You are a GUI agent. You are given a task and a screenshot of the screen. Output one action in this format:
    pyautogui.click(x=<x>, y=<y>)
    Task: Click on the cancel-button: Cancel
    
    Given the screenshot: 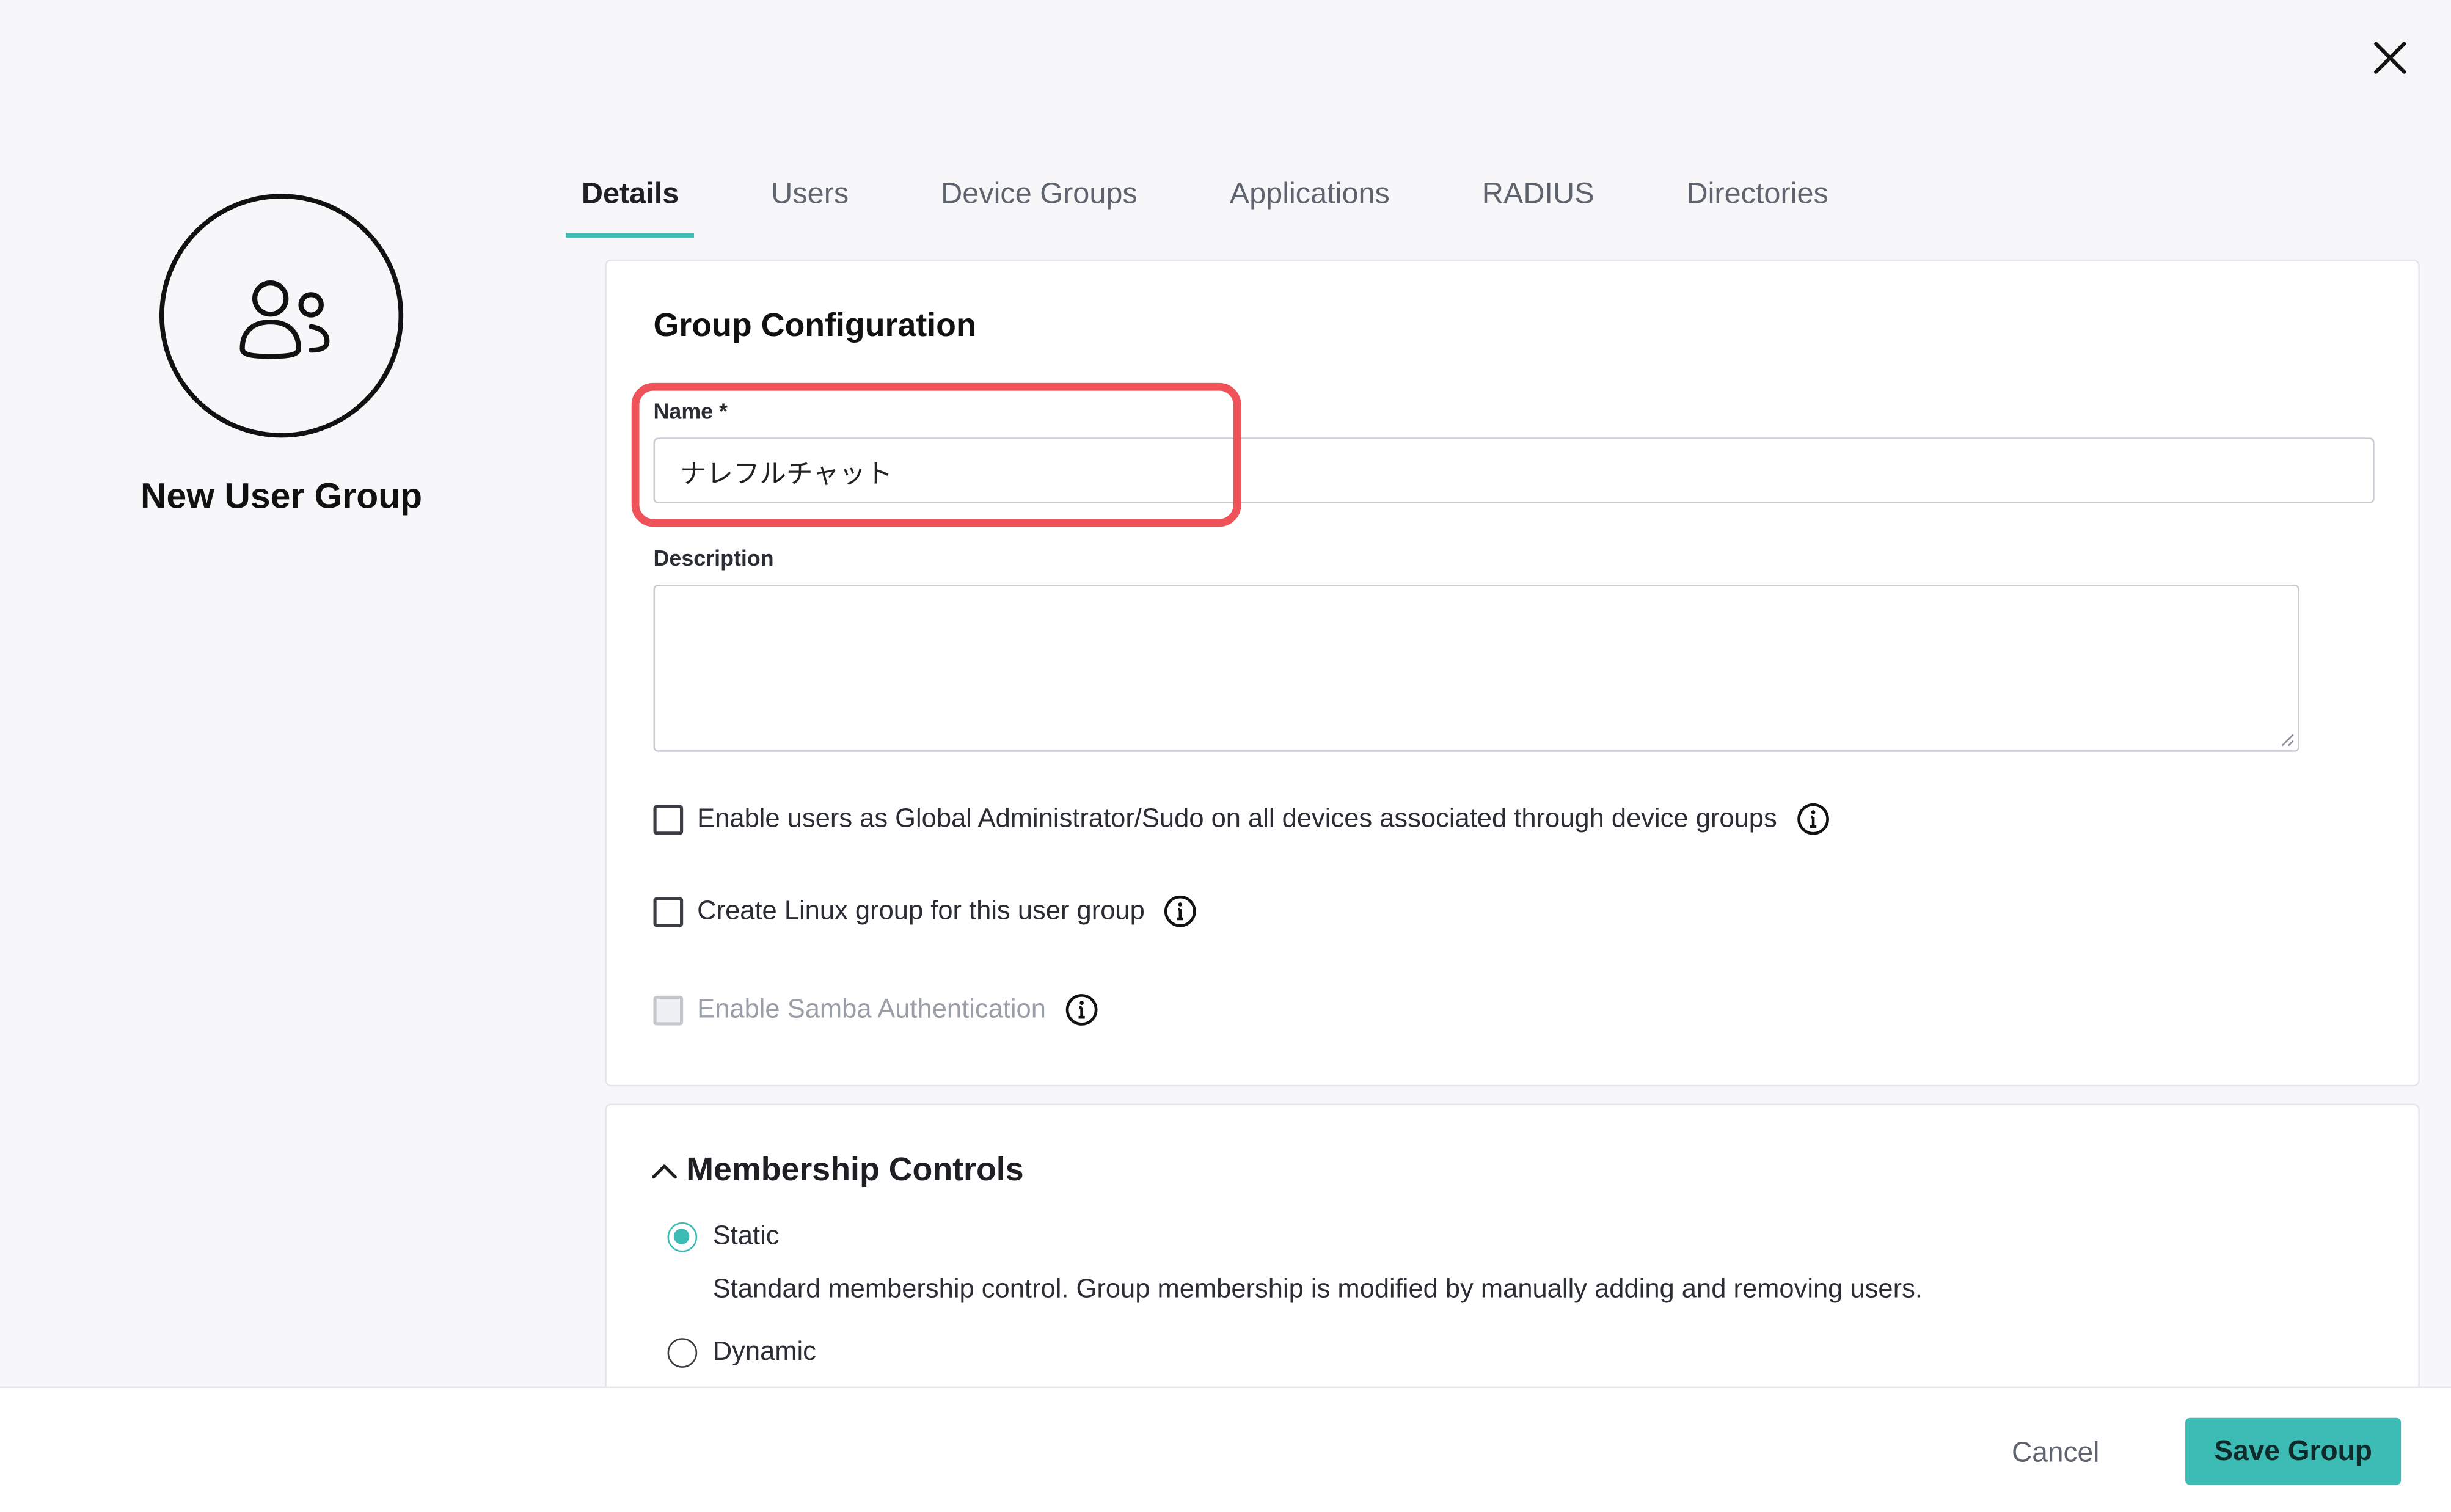 What is the action you would take?
    pyautogui.click(x=2055, y=1452)
    